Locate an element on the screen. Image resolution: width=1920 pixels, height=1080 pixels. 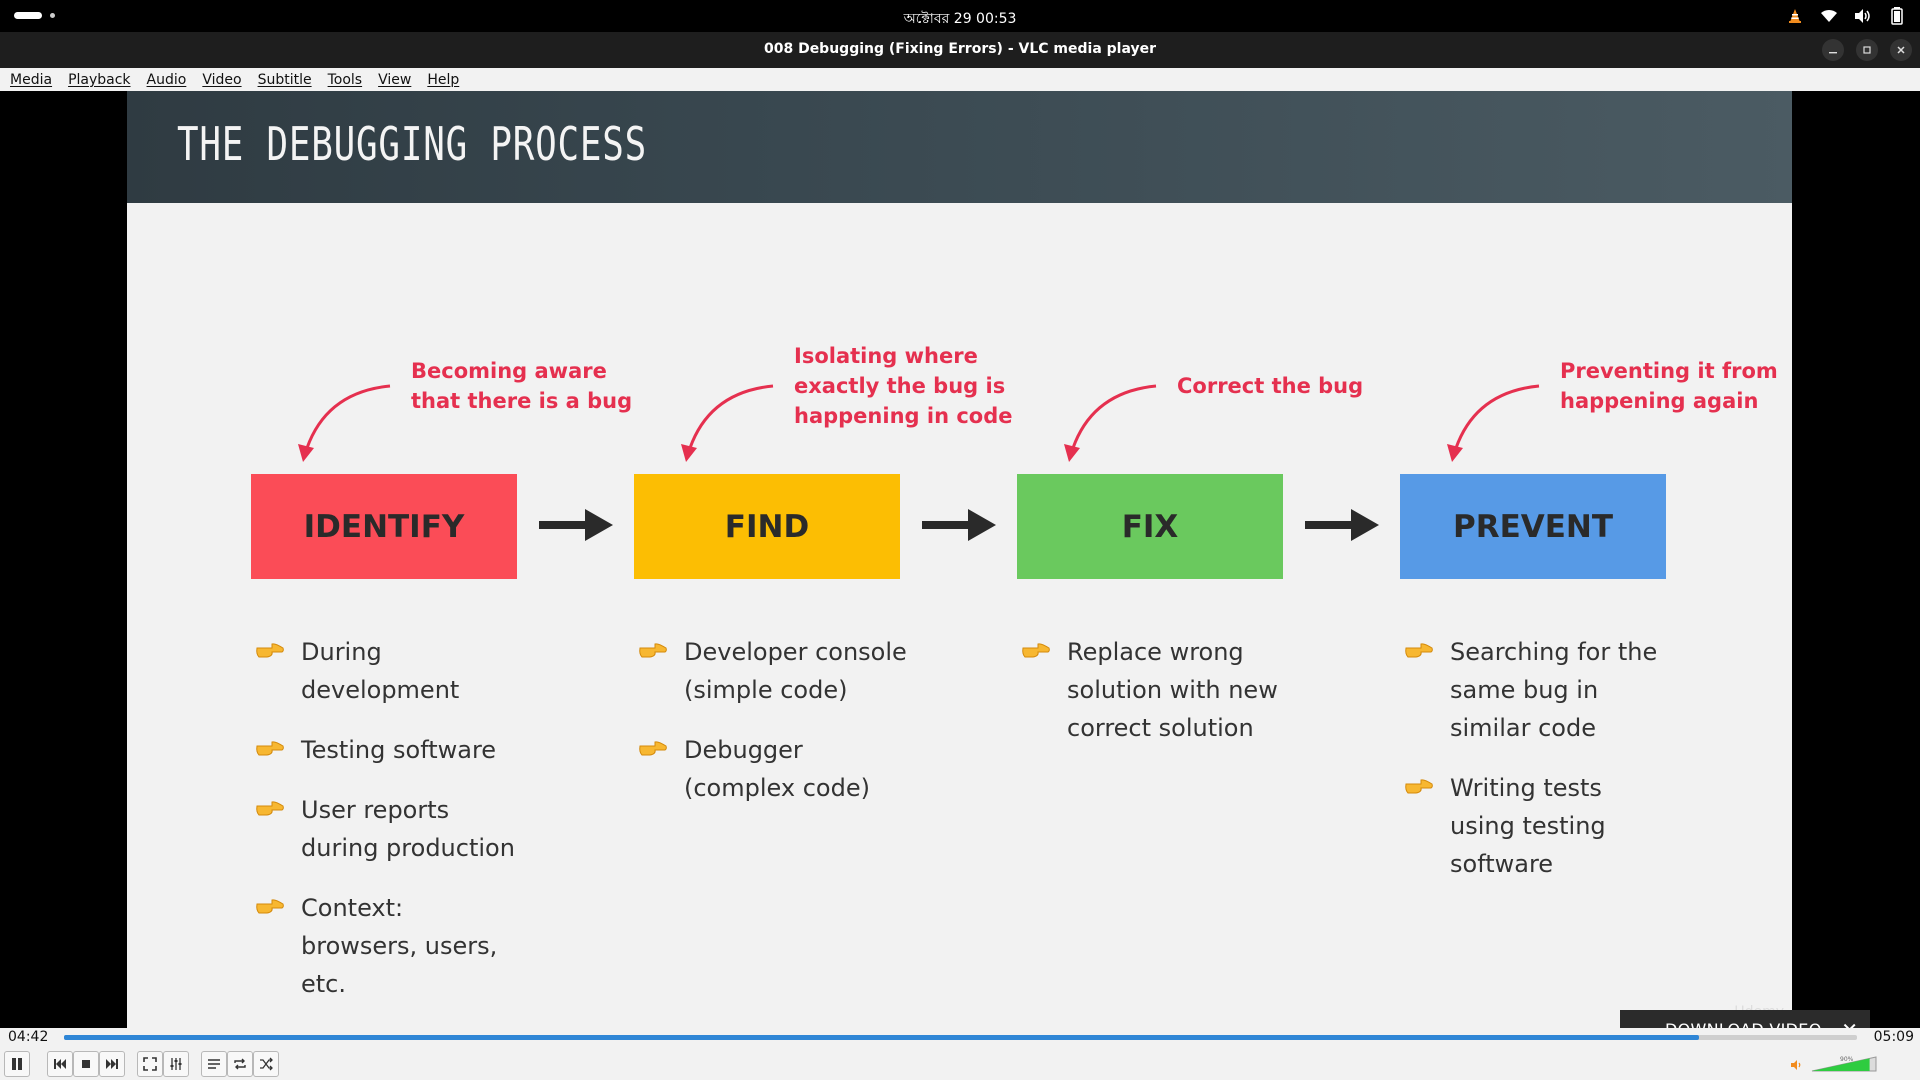
menu-view: View is located at coordinates (394, 80).